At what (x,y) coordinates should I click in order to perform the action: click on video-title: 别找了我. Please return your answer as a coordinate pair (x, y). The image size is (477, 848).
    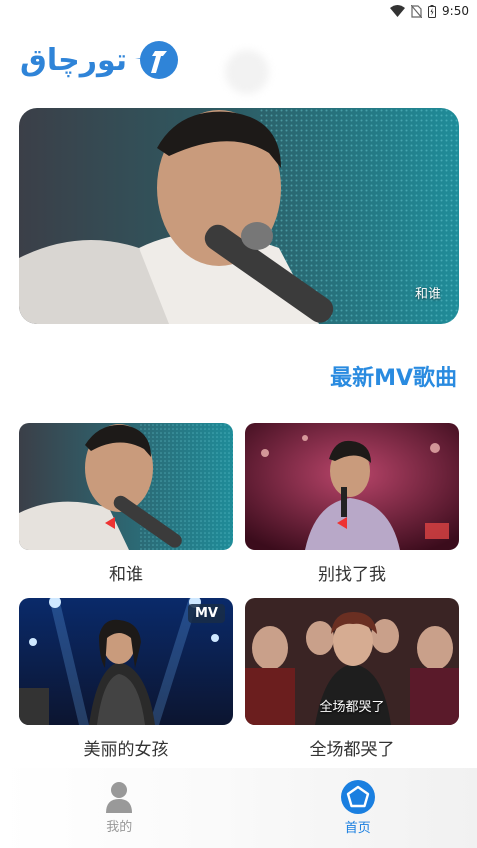
    Looking at the image, I should click on (352, 575).